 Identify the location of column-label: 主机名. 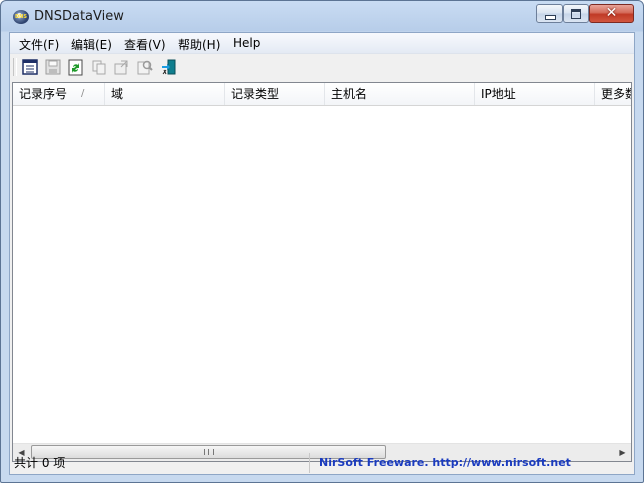
(349, 94).